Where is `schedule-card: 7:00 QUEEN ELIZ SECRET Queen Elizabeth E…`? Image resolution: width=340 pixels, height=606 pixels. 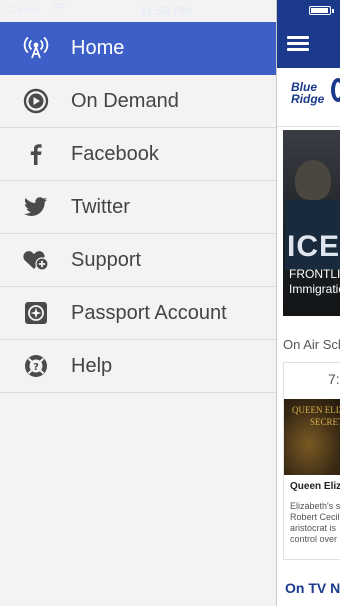
schedule-card: 7:00 QUEEN ELIZ SECRET Queen Elizabeth E… is located at coordinates (311, 461).